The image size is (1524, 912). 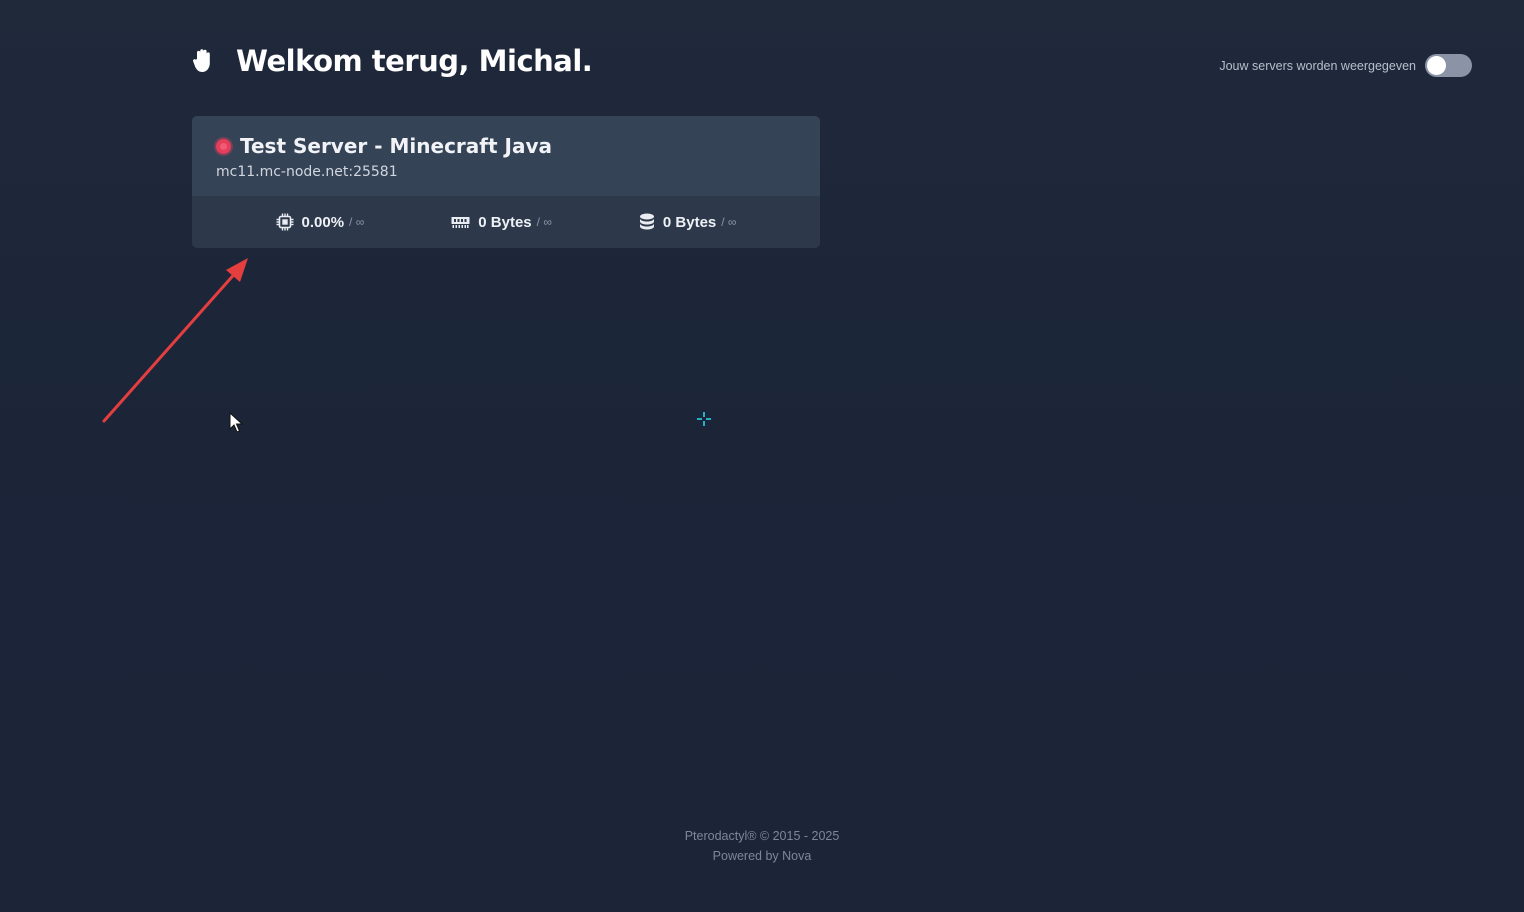 What do you see at coordinates (323, 222) in the screenshot?
I see `cpu-value: 0.00%` at bounding box center [323, 222].